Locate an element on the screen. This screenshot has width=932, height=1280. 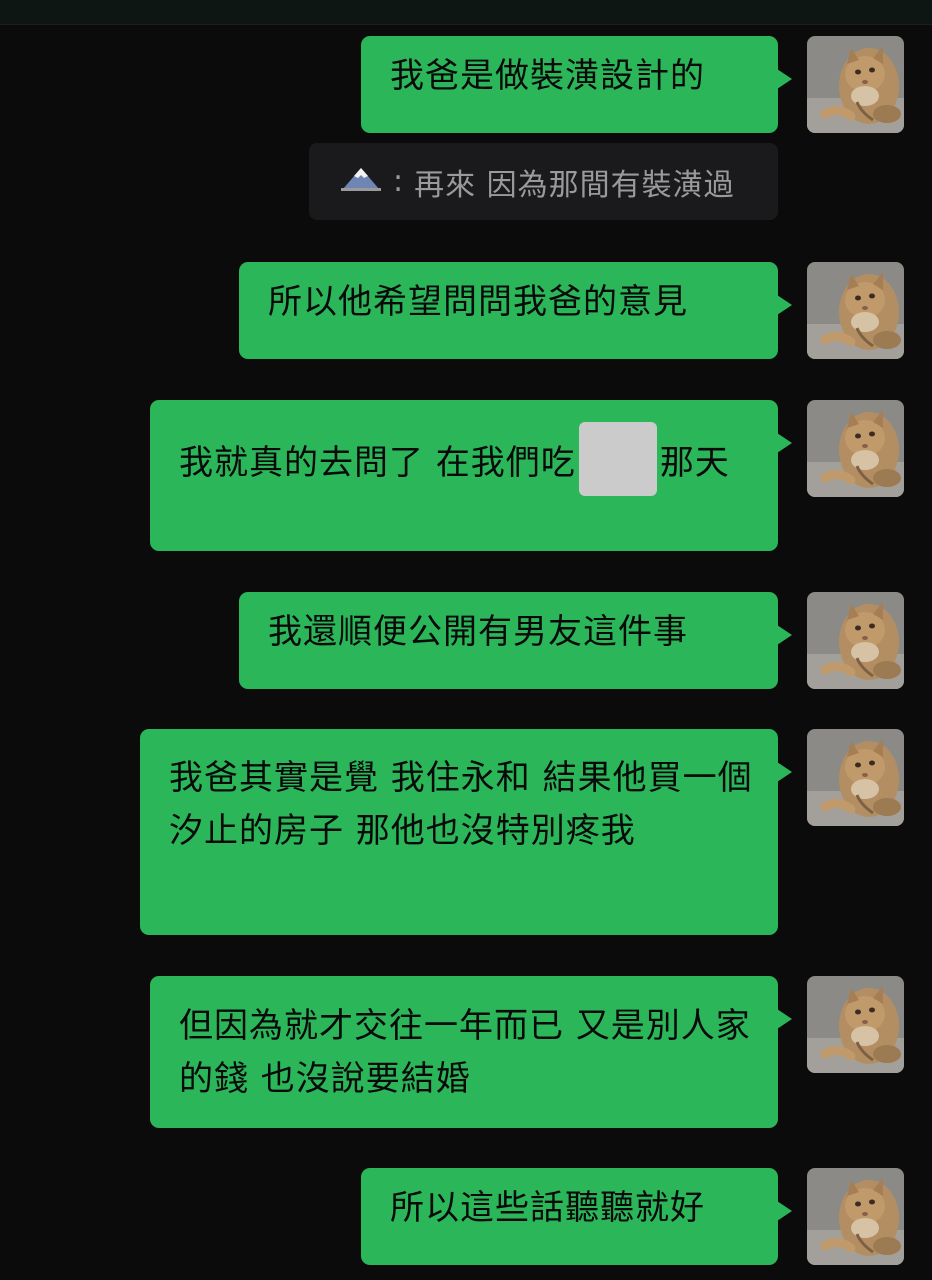
message-text: 我爸是做裝潢設計的 is located at coordinates (547, 76).